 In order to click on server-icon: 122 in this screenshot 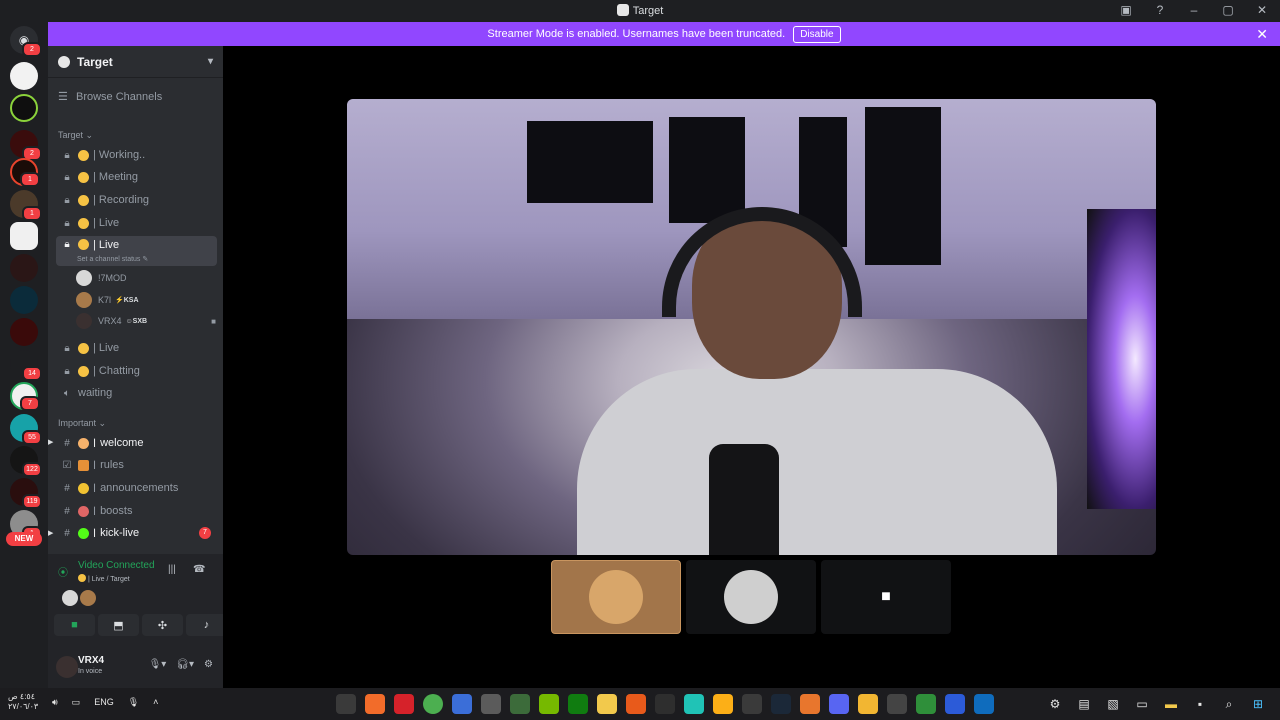, I will do `click(26, 461)`.